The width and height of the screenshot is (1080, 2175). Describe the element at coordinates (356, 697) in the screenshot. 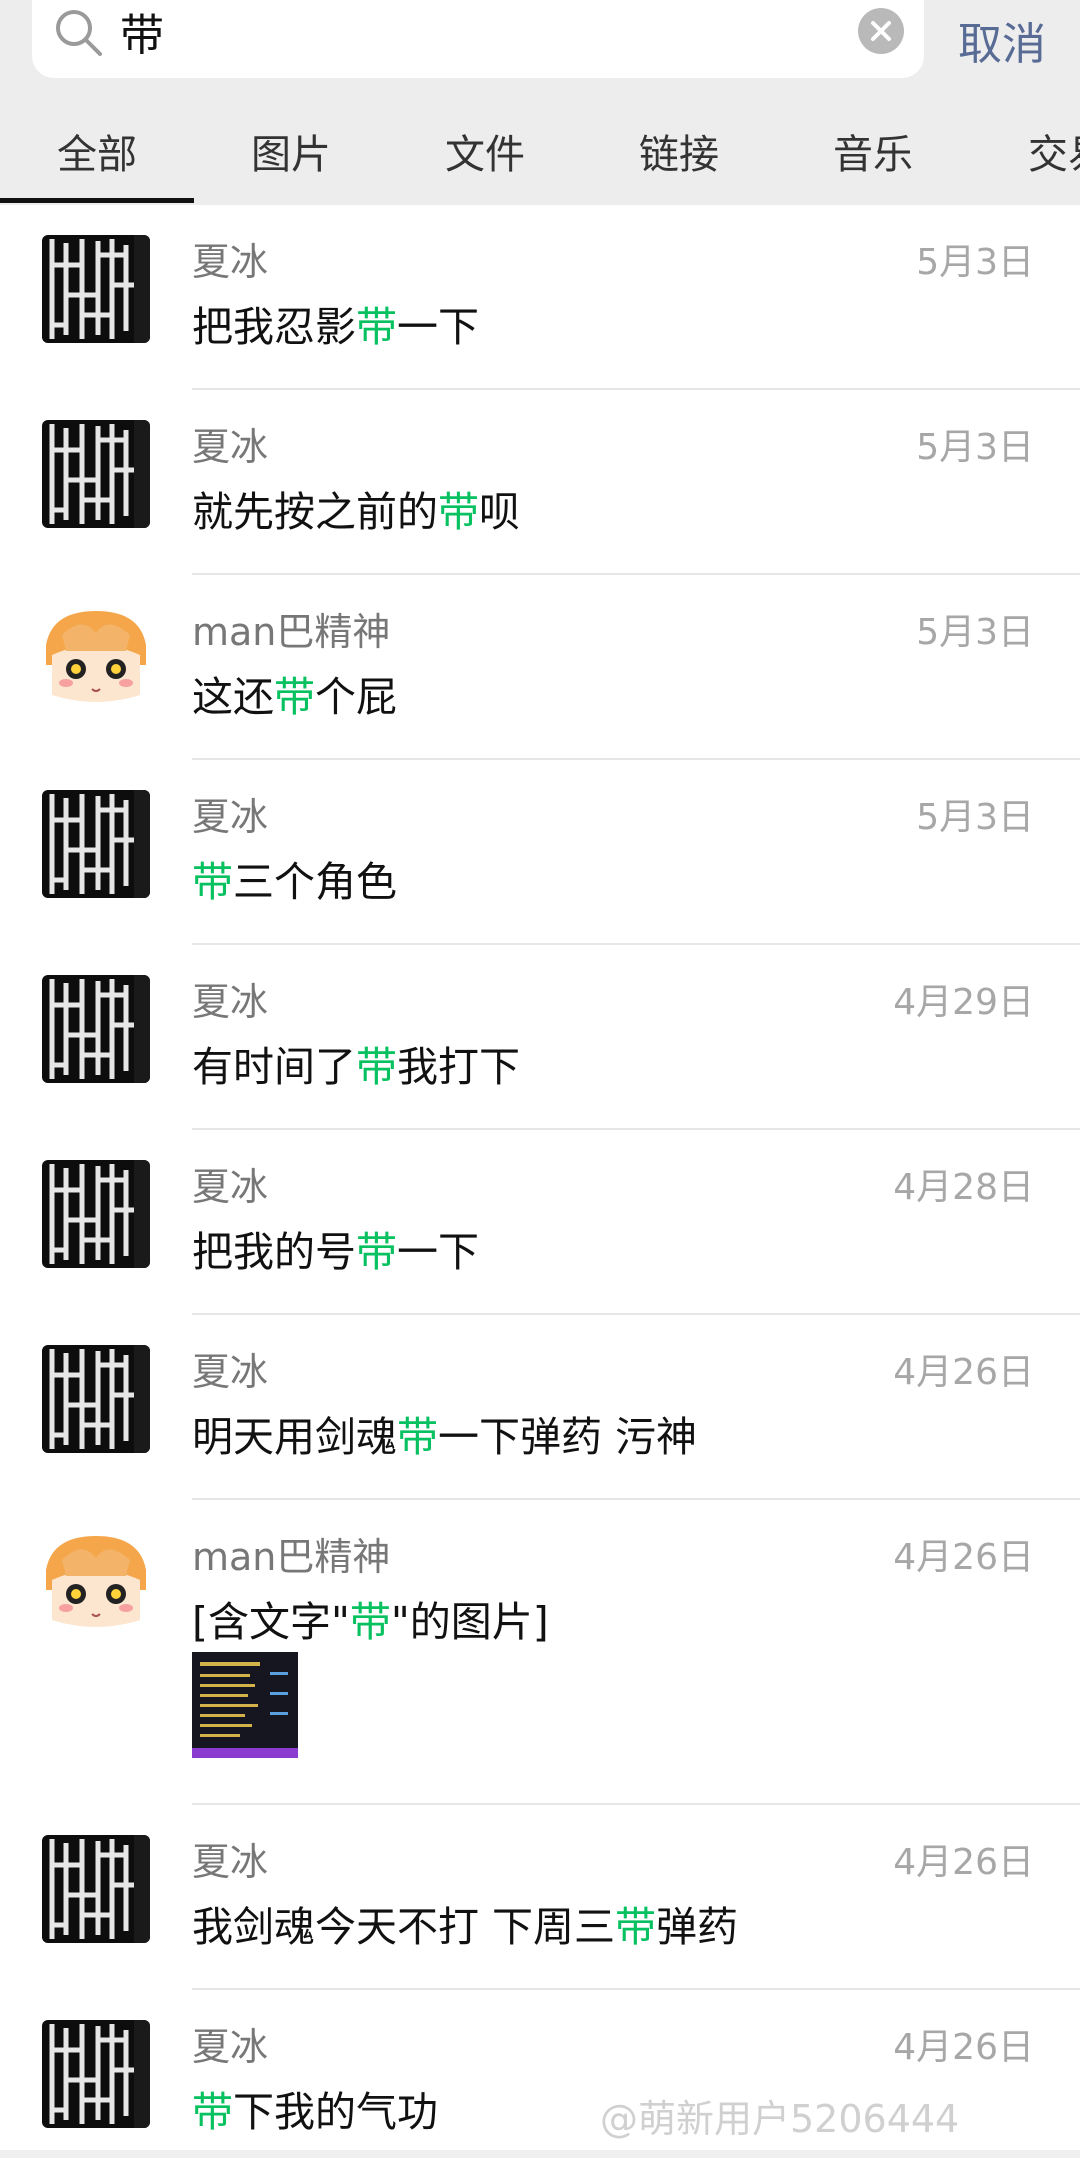

I see `snippet-text-after: 个屁` at that location.